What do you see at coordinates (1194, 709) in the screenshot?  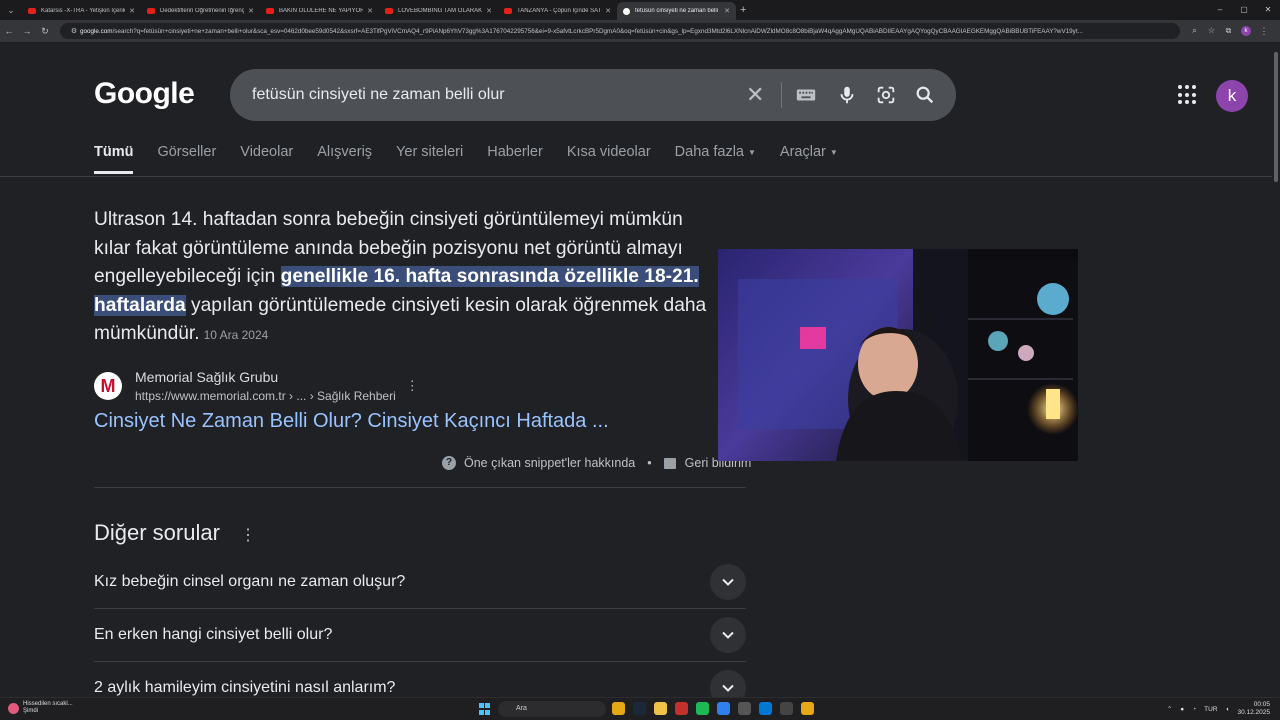 I see `network-icon: ◔` at bounding box center [1194, 709].